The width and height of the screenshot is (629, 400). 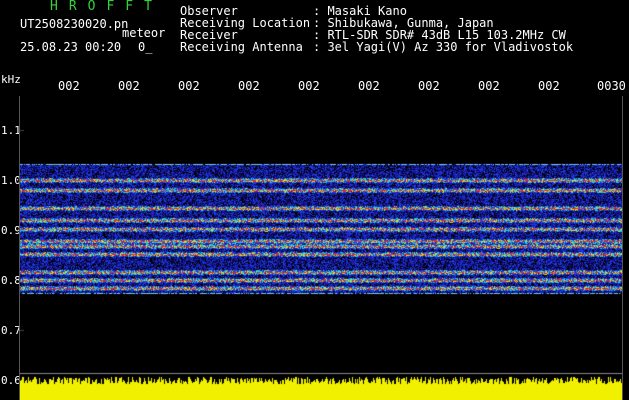 What do you see at coordinates (11, 79) in the screenshot?
I see `unit-label: kHz` at bounding box center [11, 79].